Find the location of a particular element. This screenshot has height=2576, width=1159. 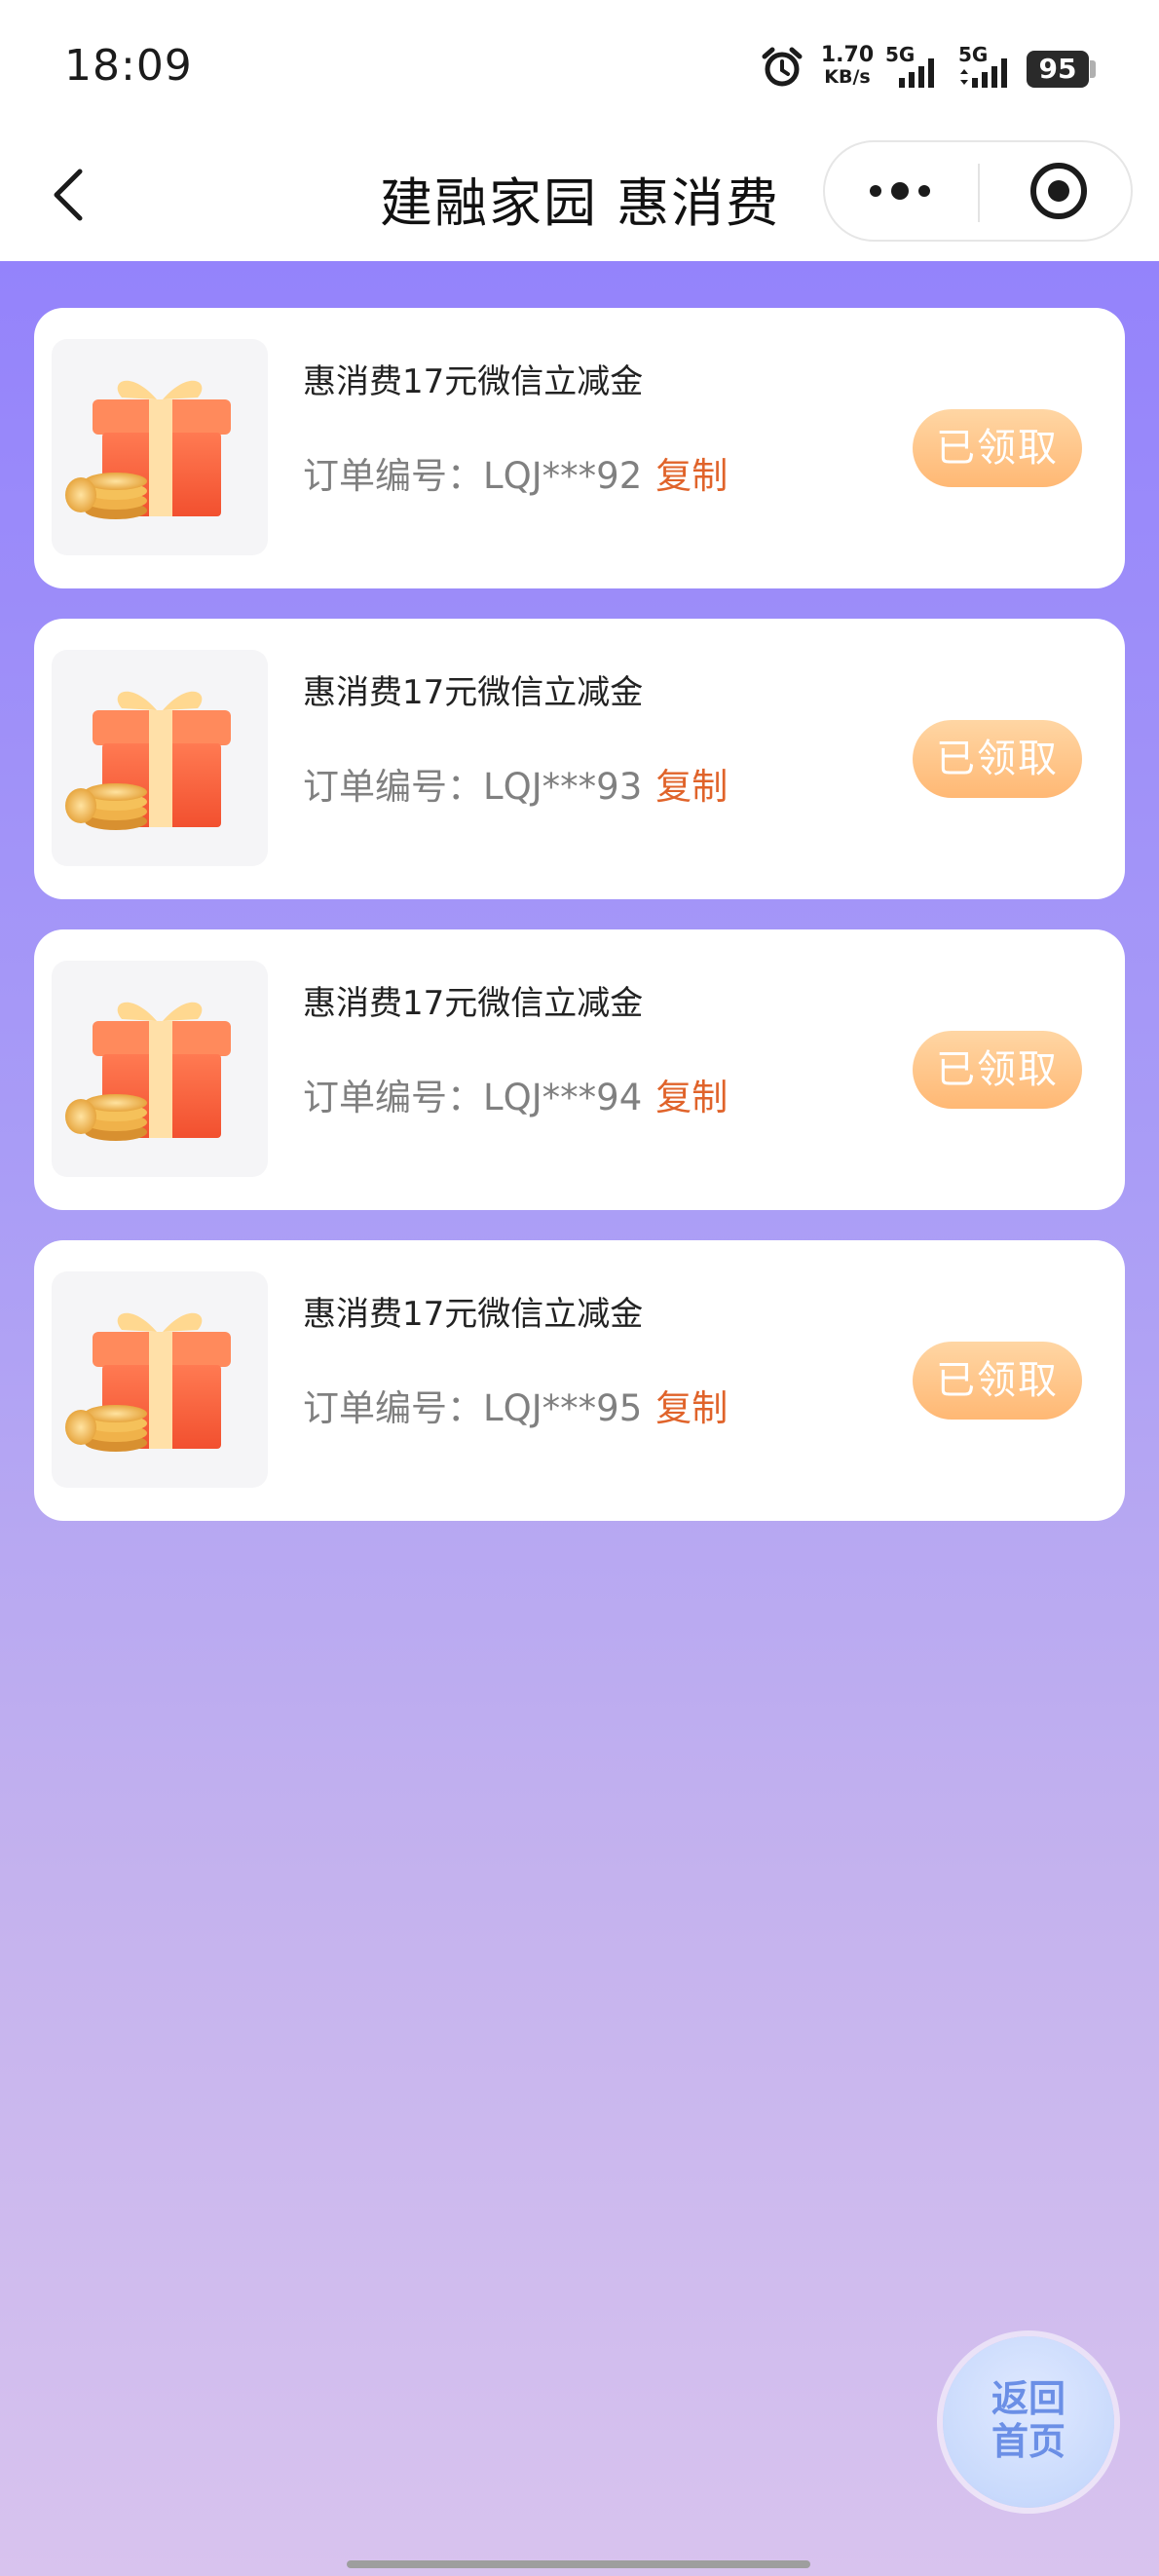

coupon-card: 惠消费17元微信立减金 订单编号：LQJ***95 复制 已领取 is located at coordinates (579, 1380).